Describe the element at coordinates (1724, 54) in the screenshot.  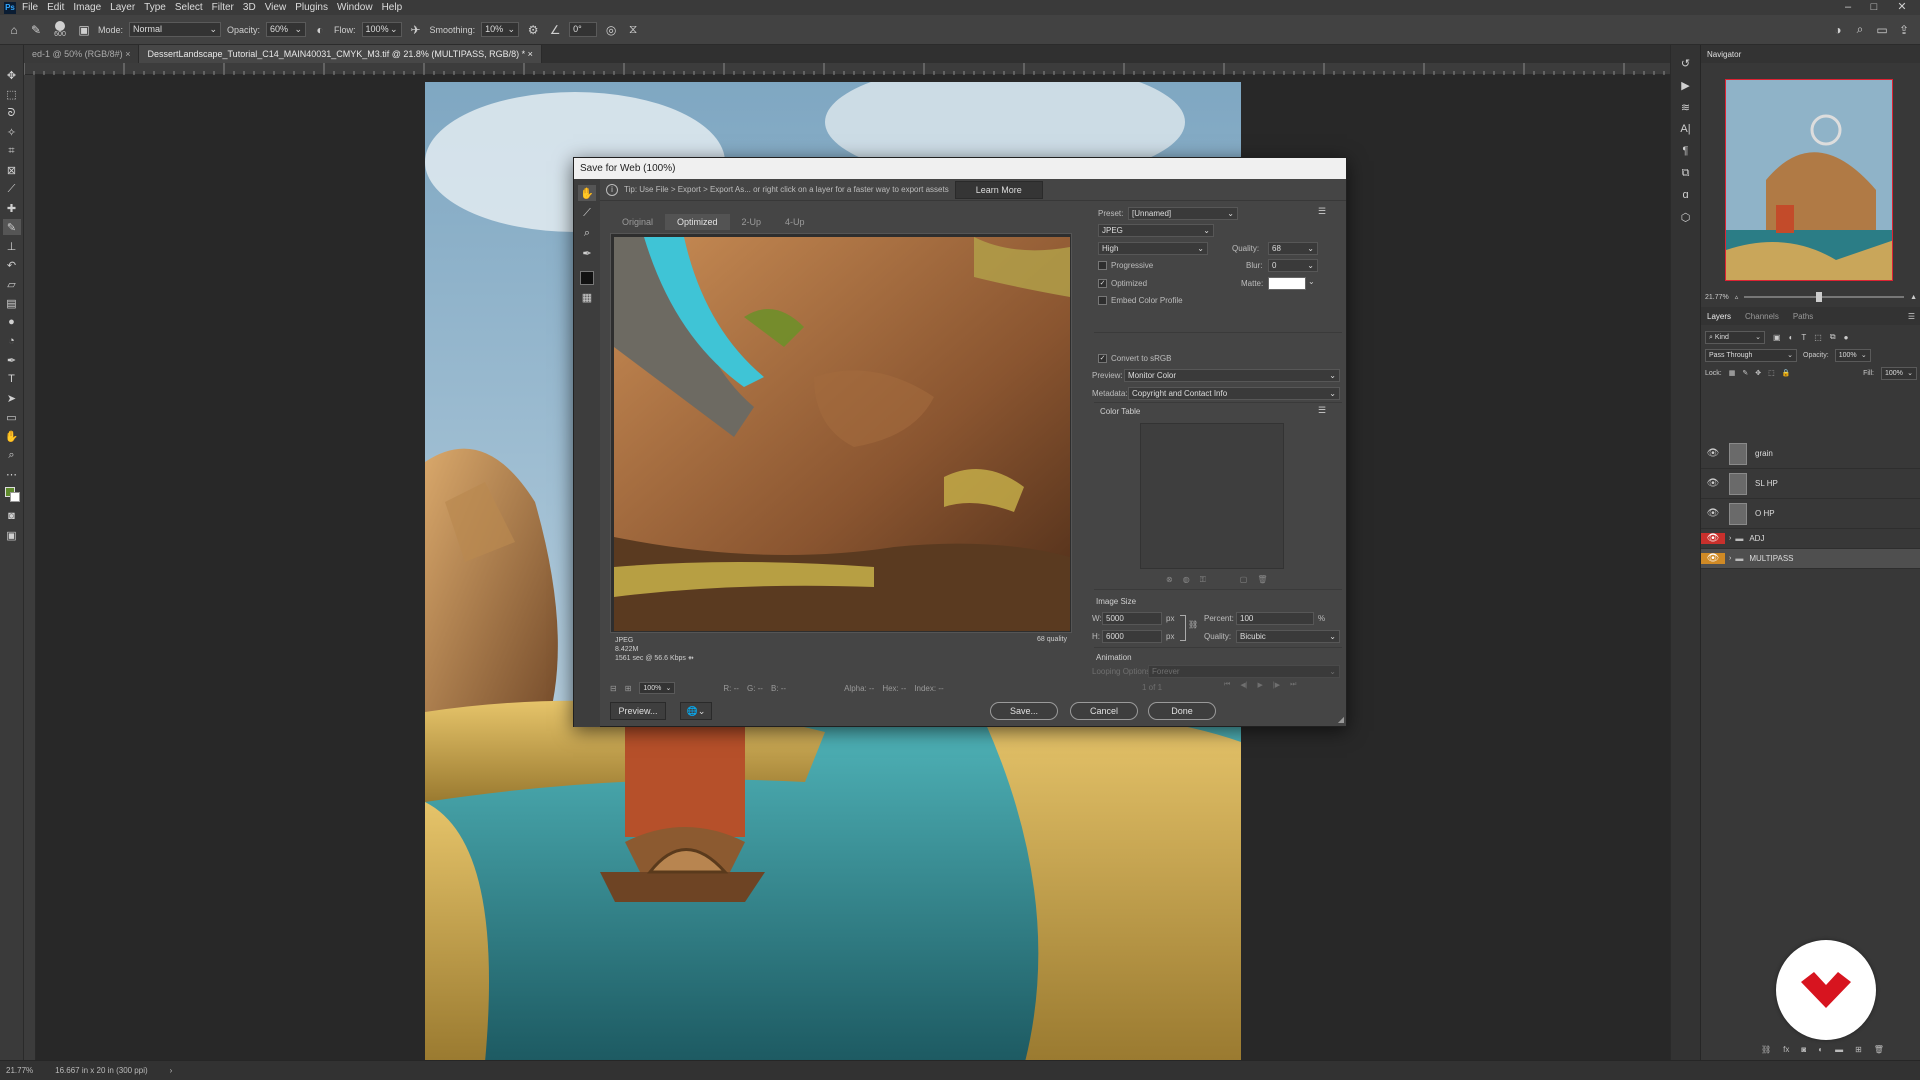
I see `navigator-title: Navigator` at that location.